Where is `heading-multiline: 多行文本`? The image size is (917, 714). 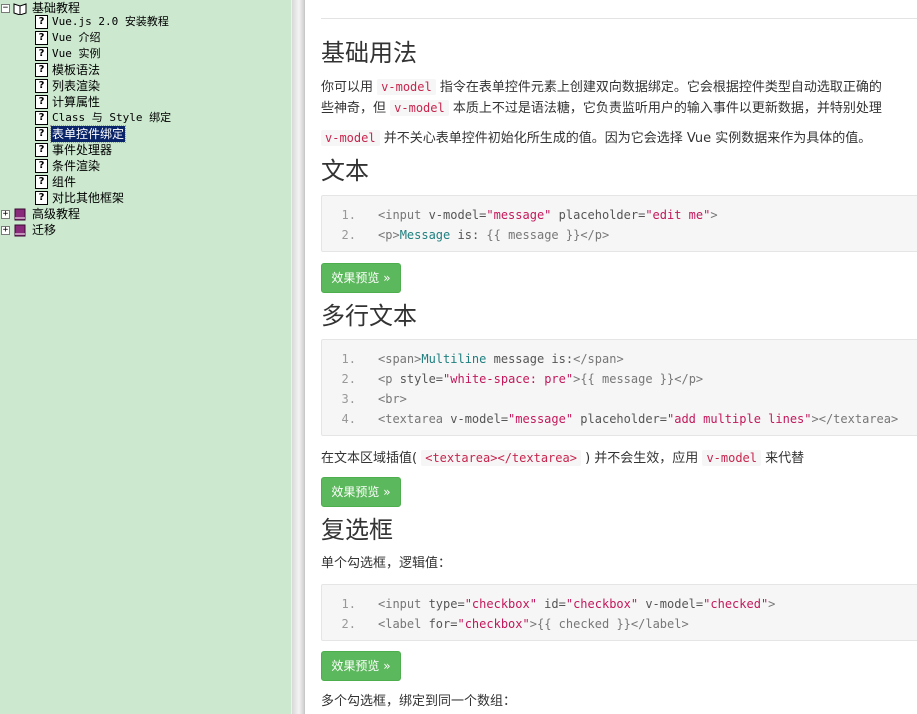 heading-multiline: 多行文本 is located at coordinates (369, 316).